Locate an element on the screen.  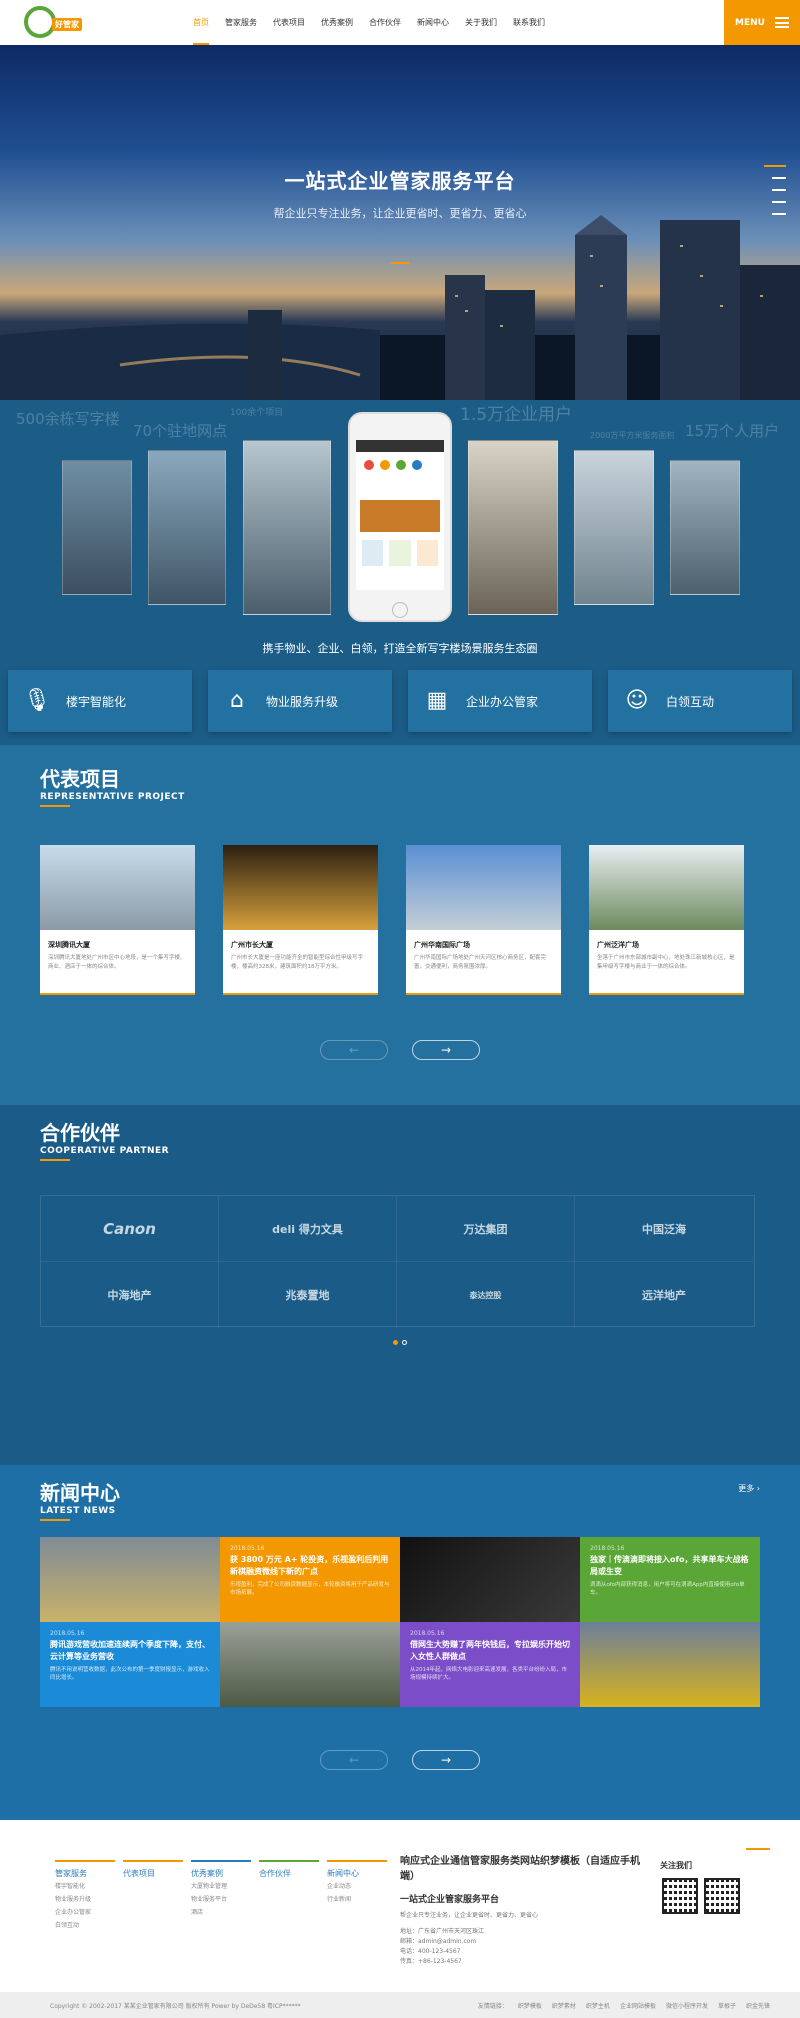
partner-logo: deli 得力文具 is located at coordinates (308, 1229).